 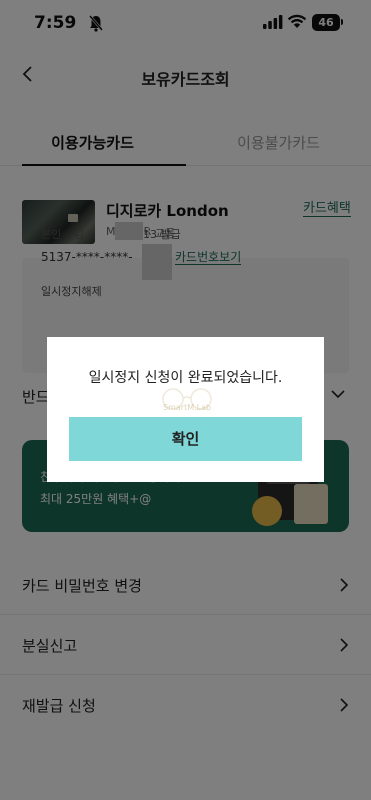 I want to click on watermark-text: SmartM.Lab, so click(x=187, y=407).